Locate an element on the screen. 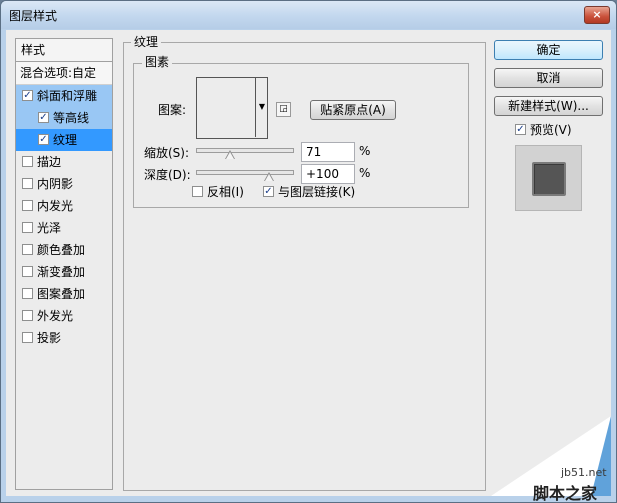 The width and height of the screenshot is (617, 503). watermark-site: jb51.net is located at coordinates (584, 472).